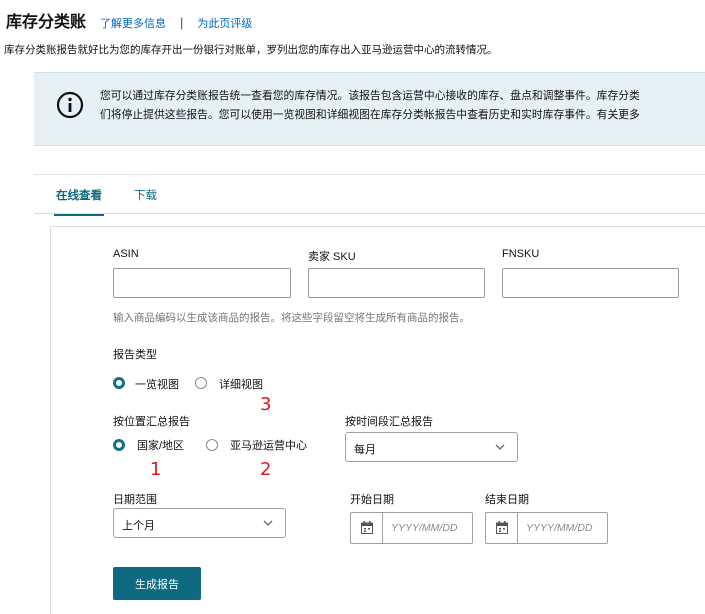 This screenshot has width=705, height=614. What do you see at coordinates (389, 422) in the screenshot?
I see `period-summary-label: 按时间段汇总报告` at bounding box center [389, 422].